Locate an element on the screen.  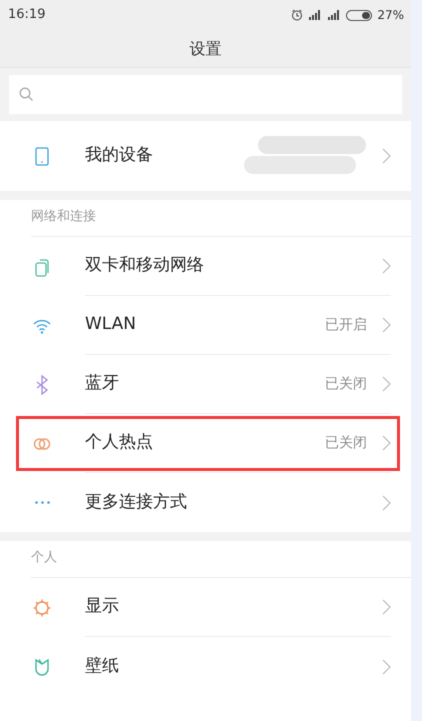
row-label: 显示 is located at coordinates (102, 606).